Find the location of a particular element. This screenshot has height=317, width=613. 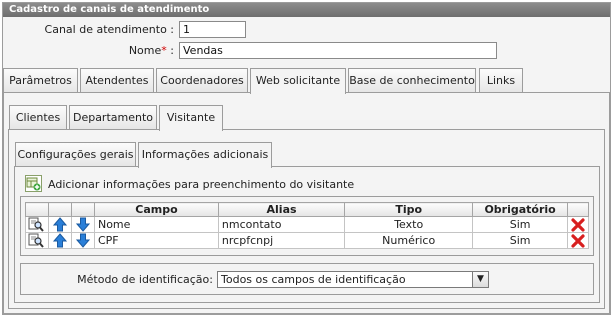

tab-coordenadores: Coordenadores is located at coordinates (202, 80).